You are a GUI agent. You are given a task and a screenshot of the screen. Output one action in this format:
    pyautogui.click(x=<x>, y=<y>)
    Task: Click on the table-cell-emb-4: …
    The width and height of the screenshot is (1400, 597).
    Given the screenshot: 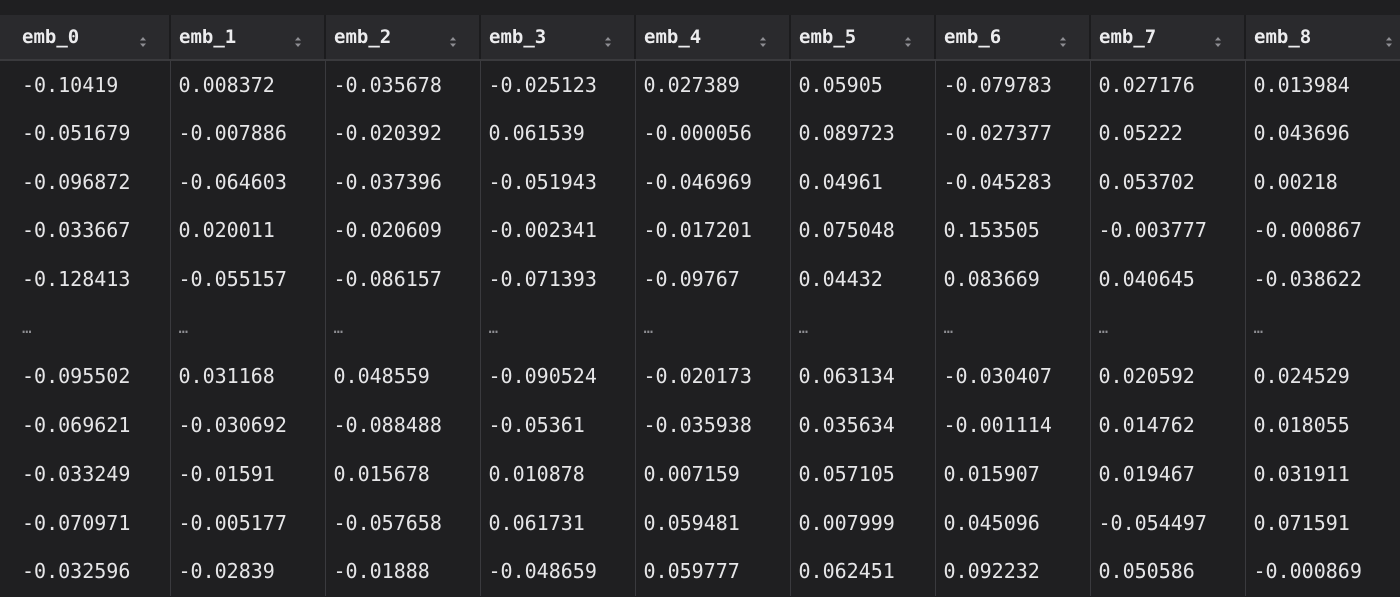 What is the action you would take?
    pyautogui.click(x=712, y=328)
    